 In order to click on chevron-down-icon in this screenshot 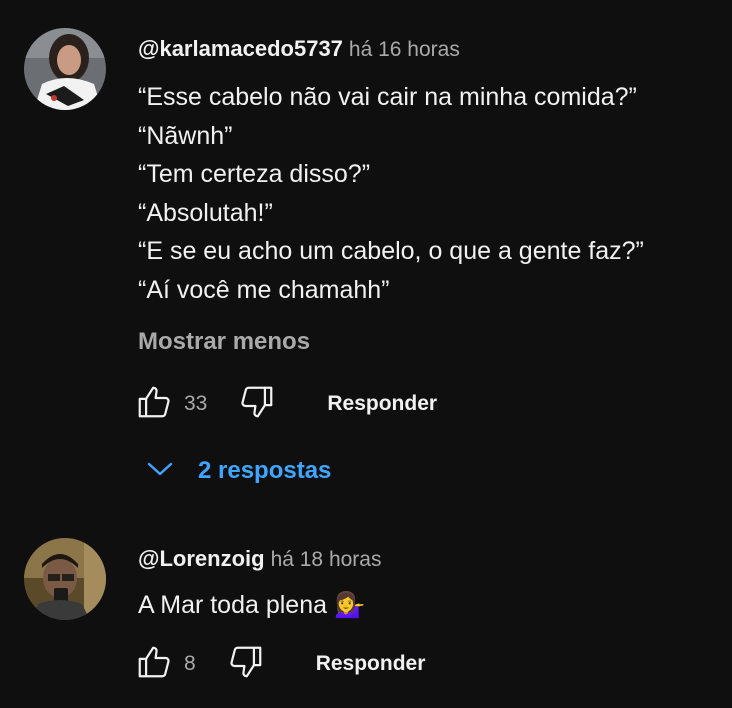, I will do `click(160, 471)`.